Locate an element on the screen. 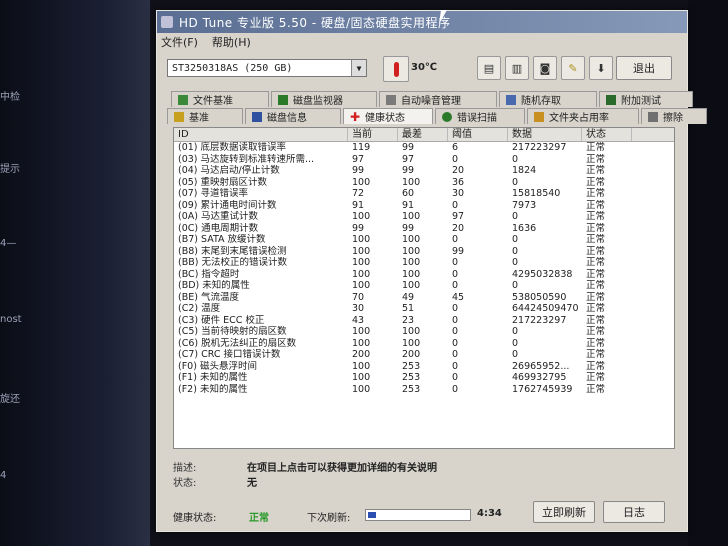 The width and height of the screenshot is (728, 546). table-row: (C5) 当前待映射的扇区数 100 100 0 0 正常 is located at coordinates (424, 332).